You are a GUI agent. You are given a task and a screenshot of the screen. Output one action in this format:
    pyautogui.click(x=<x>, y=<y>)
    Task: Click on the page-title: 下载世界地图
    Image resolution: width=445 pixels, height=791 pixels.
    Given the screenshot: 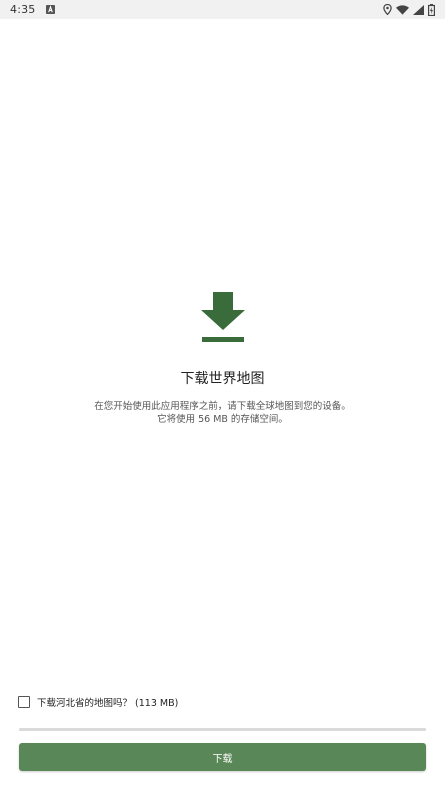 What is the action you would take?
    pyautogui.click(x=222, y=379)
    